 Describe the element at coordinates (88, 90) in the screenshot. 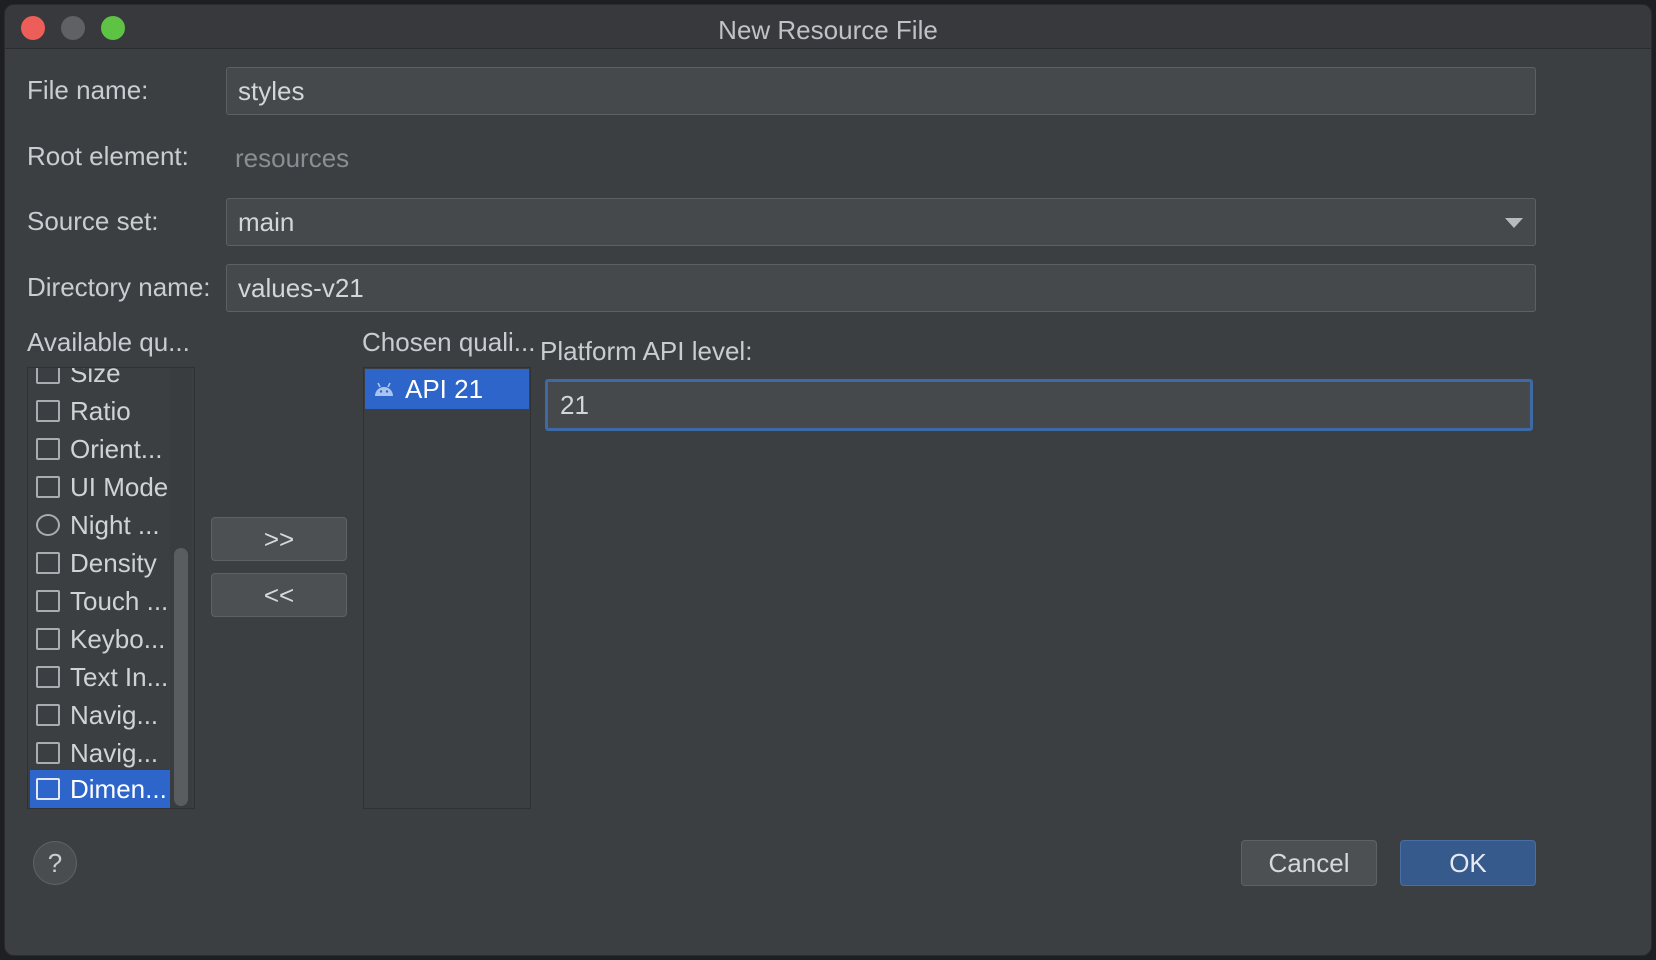

I see `file-name-label: File name:` at that location.